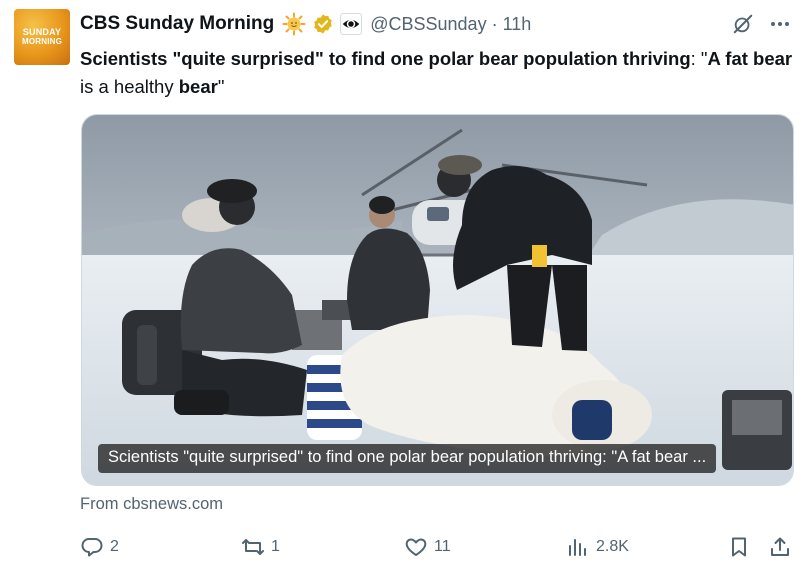 The width and height of the screenshot is (810, 570). Describe the element at coordinates (612, 546) in the screenshot. I see `view-count: 2.8K` at that location.